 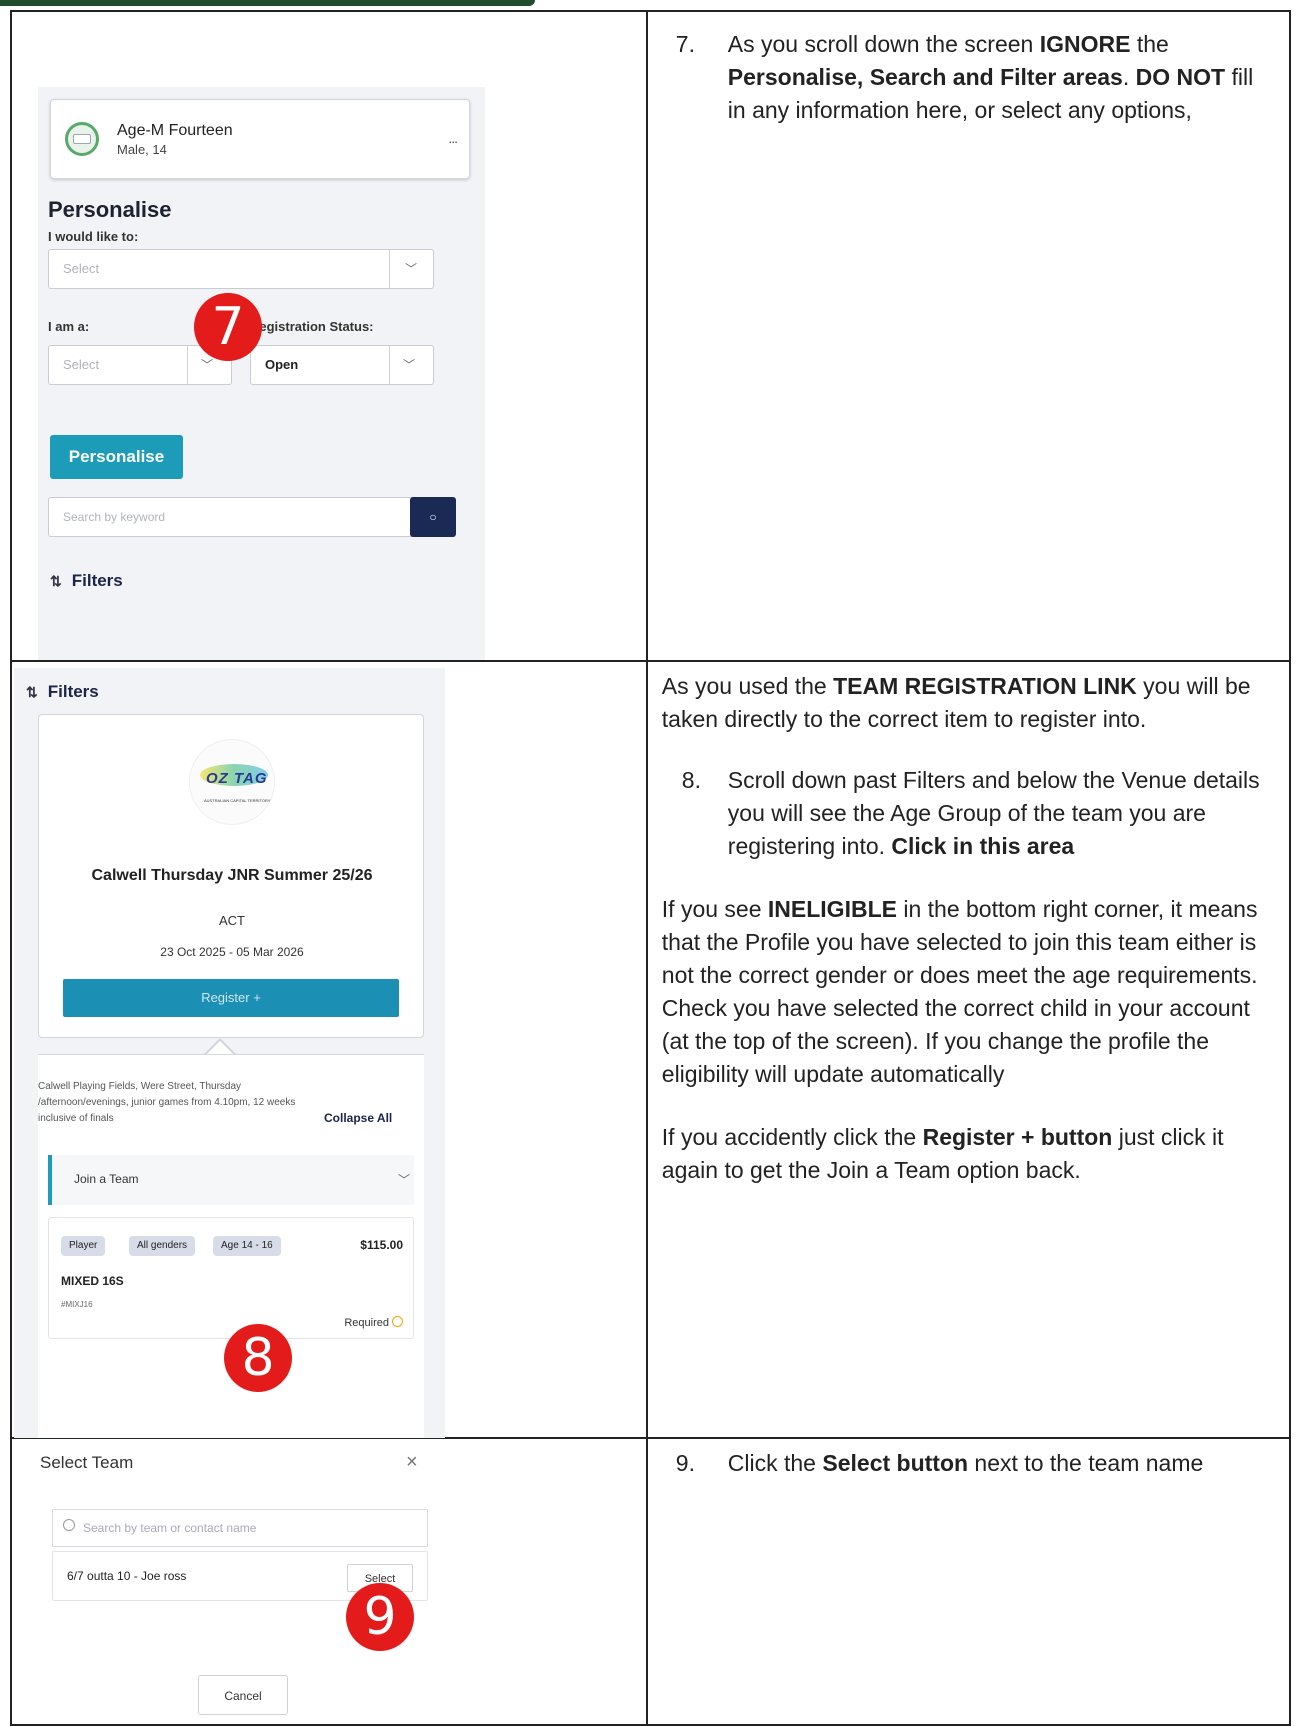 I want to click on oztag-logo: OZ TAG AUSTRALIAN CAPITAL TERRITORY, so click(x=232, y=782).